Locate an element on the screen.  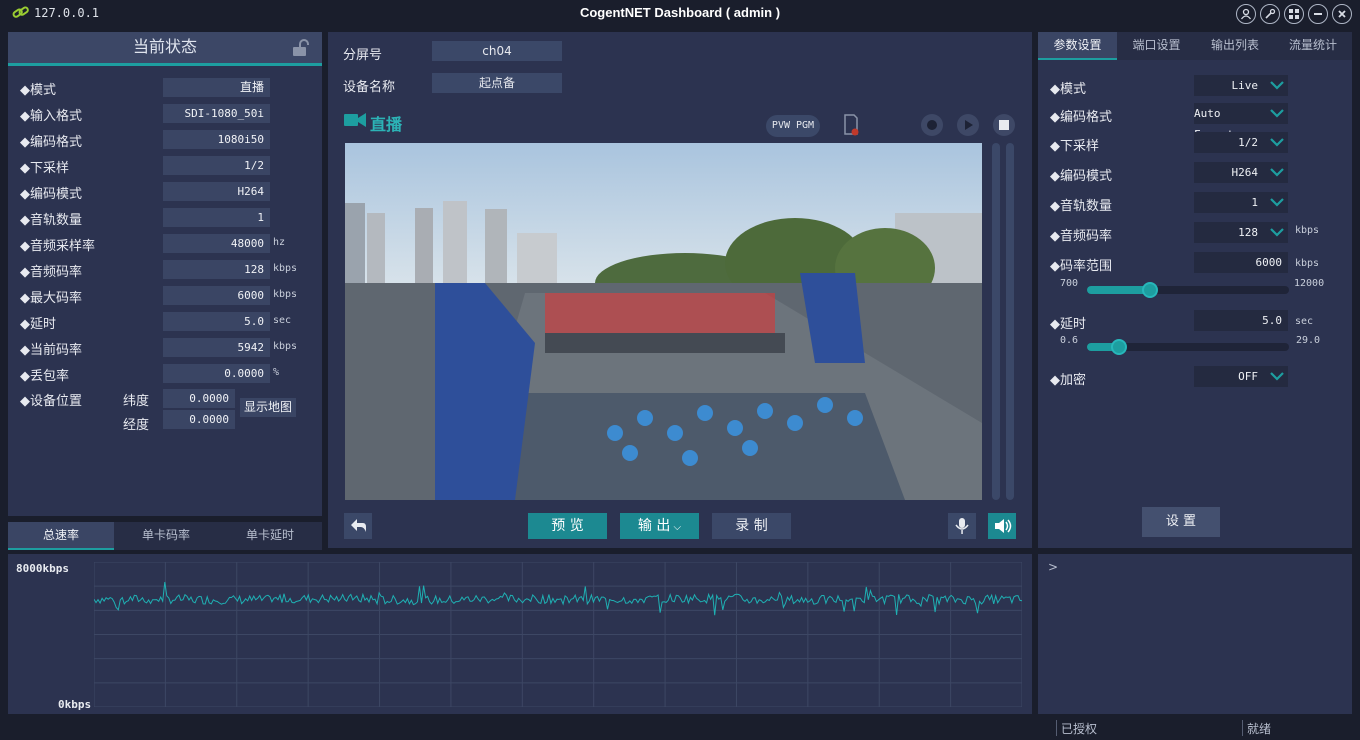
chevron-down-icon: ⌵ is located at coordinates (676, 527).